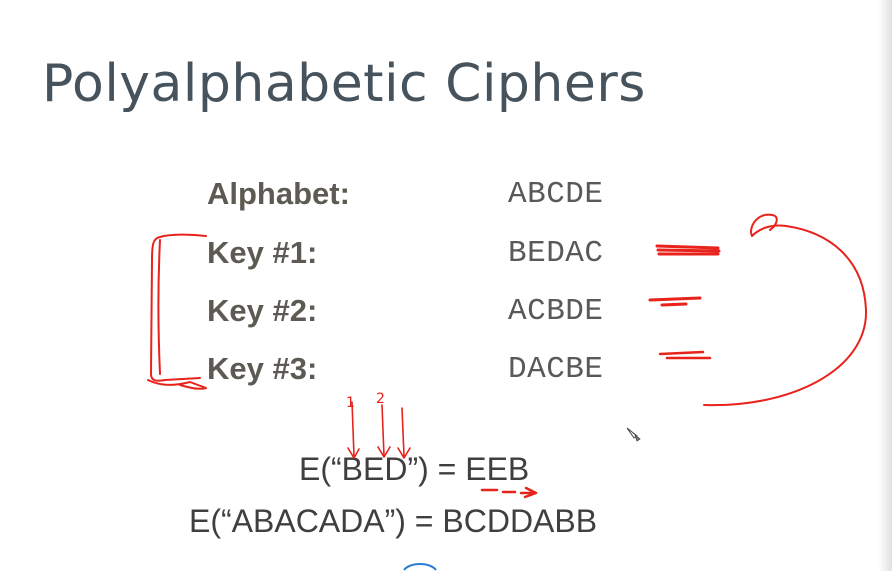 The image size is (892, 571). I want to click on pen-cursor-icon, so click(633, 434).